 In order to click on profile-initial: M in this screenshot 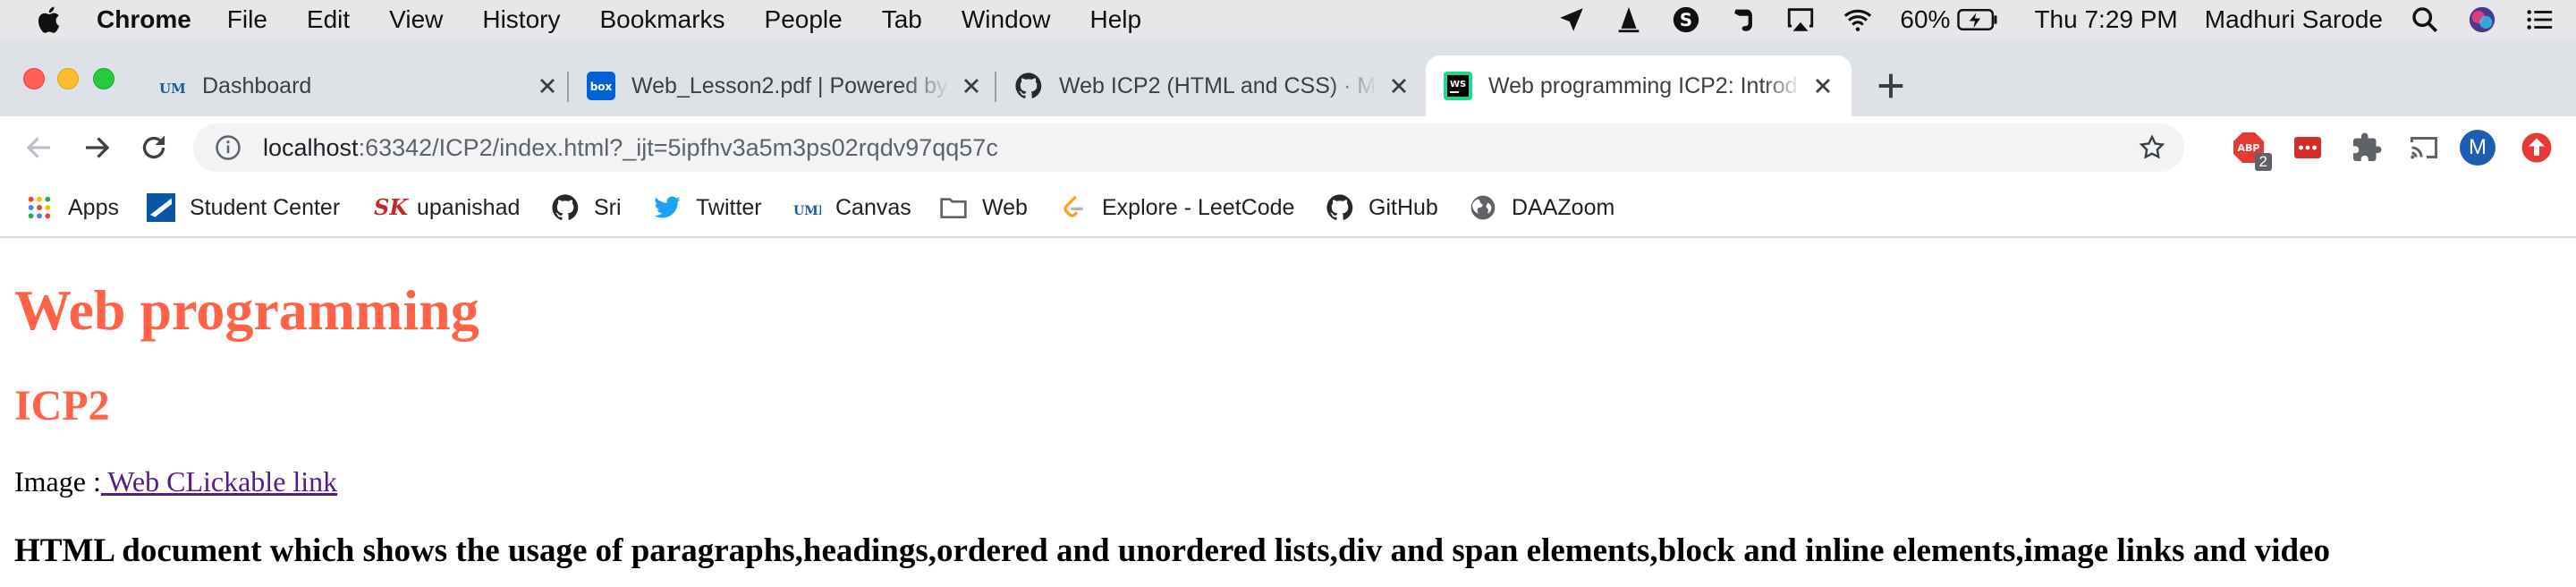, I will do `click(2478, 147)`.